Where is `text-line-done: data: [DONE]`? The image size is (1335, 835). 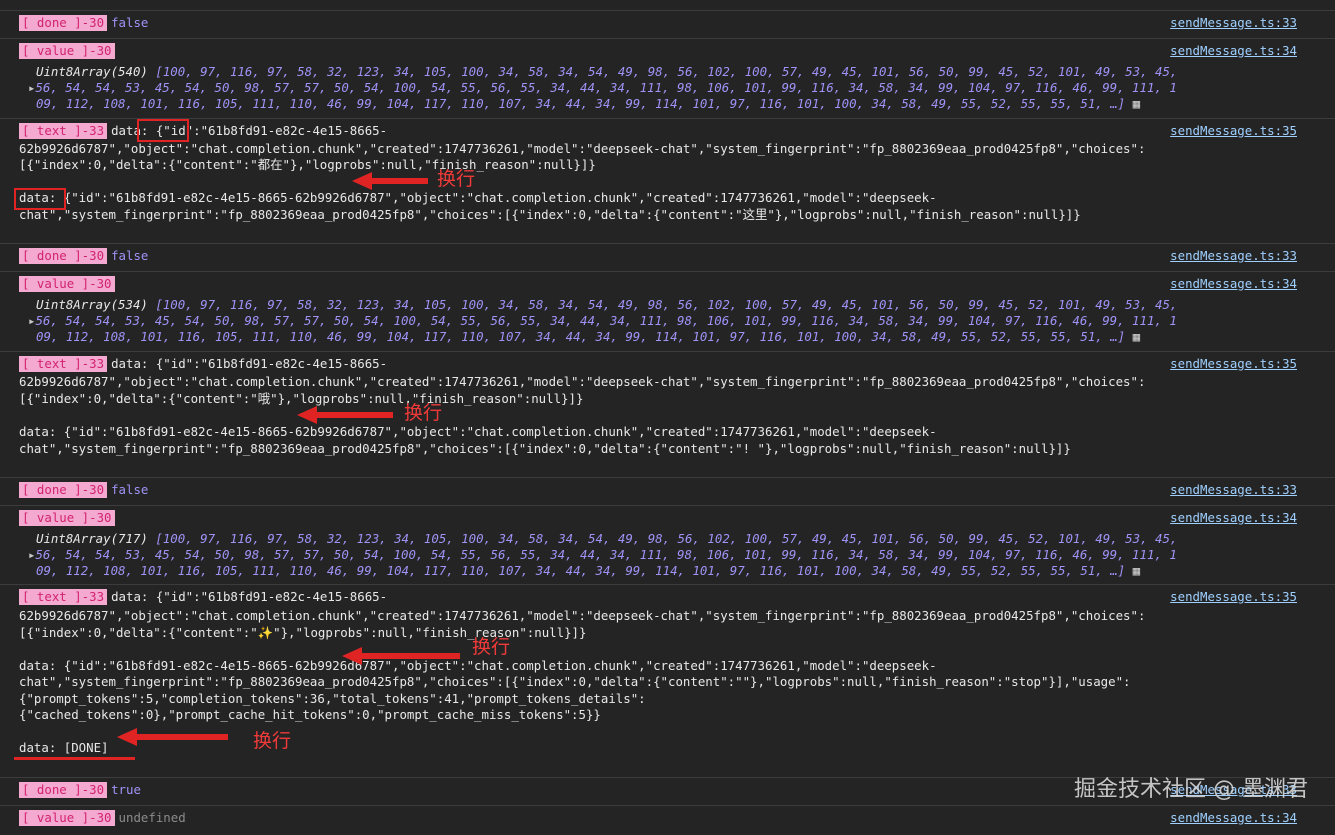 text-line-done: data: [DONE] is located at coordinates (64, 747).